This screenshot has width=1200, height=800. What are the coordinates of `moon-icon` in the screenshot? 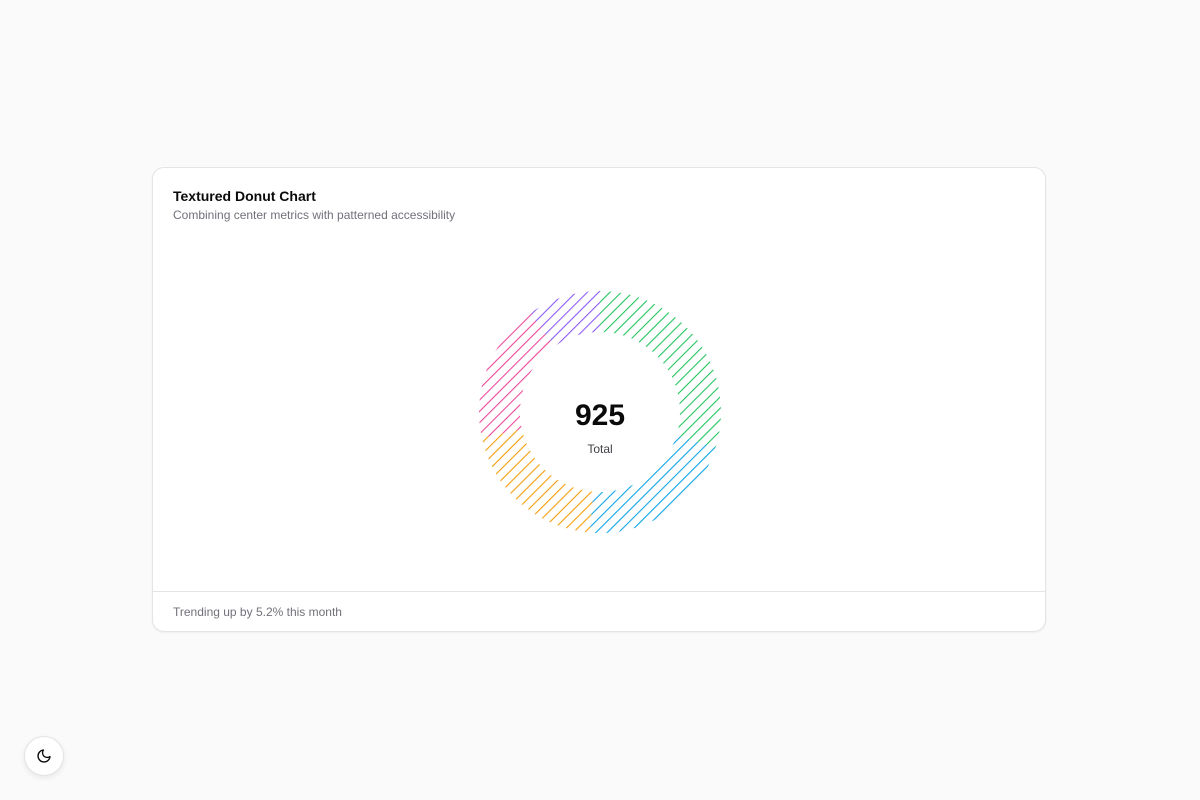 It's located at (44, 756).